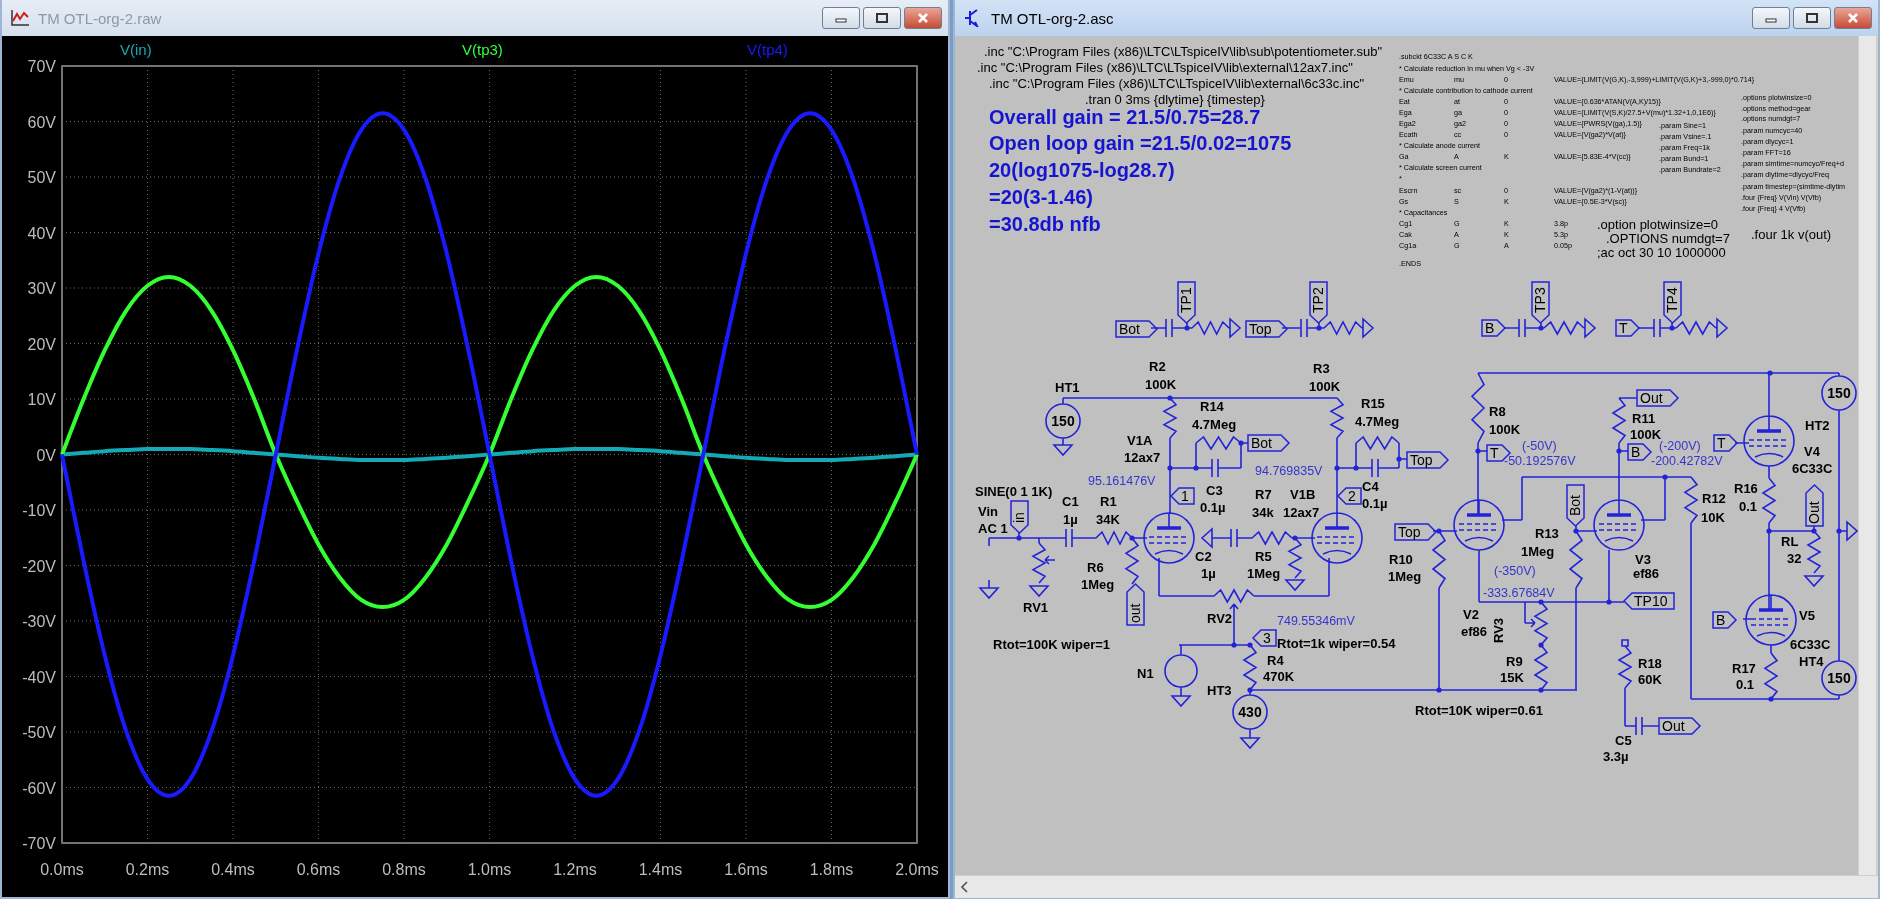 This screenshot has width=1880, height=899. Describe the element at coordinates (1219, 690) in the screenshot. I see `part-label: HT3` at that location.